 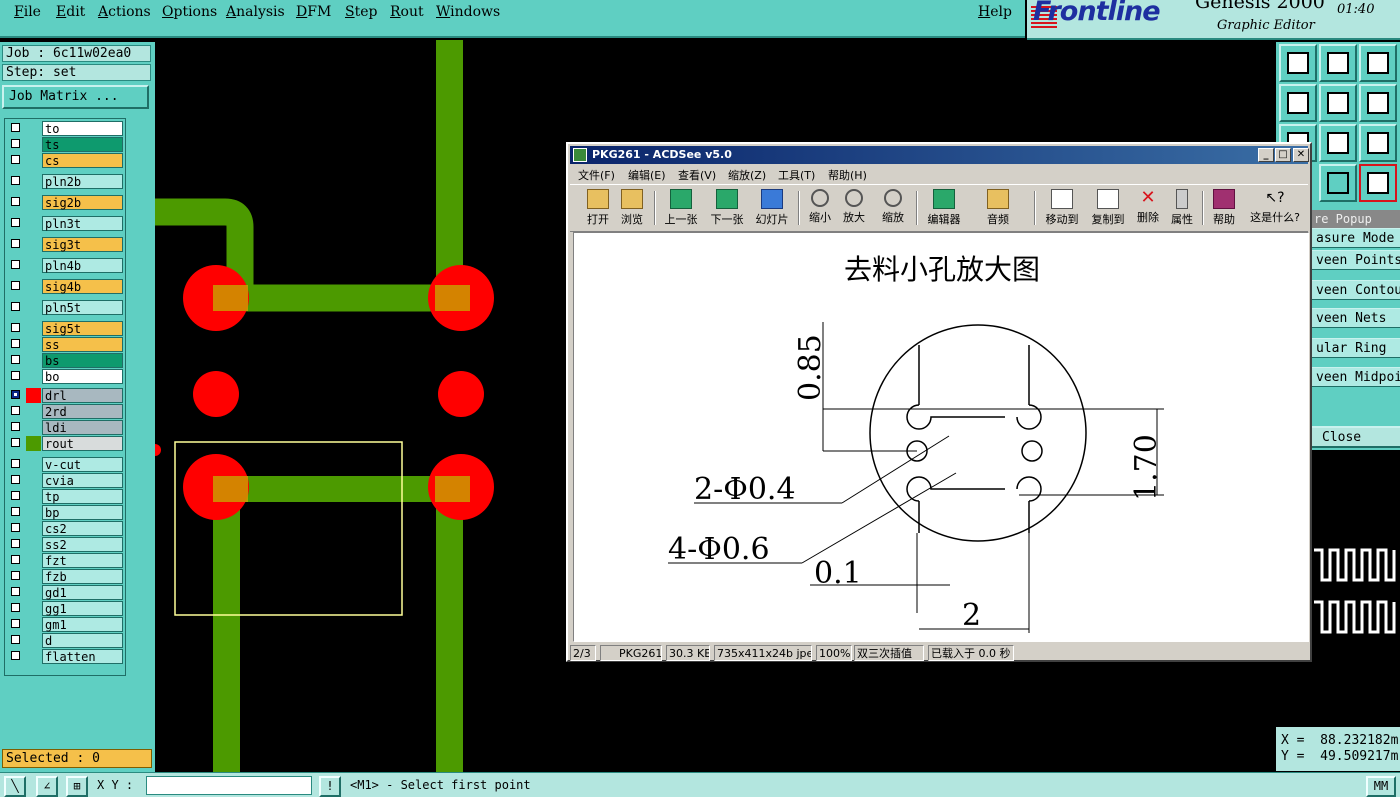 I want to click on popup-item-between-contours: veen Contou, so click(x=1356, y=290).